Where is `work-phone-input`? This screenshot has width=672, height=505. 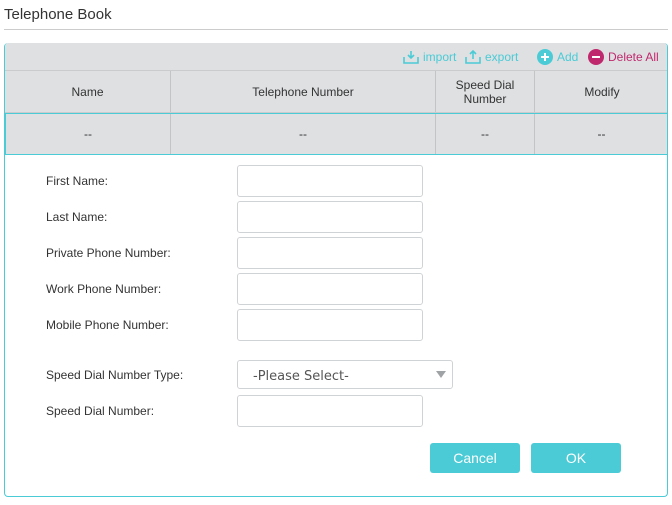
work-phone-input is located at coordinates (330, 289).